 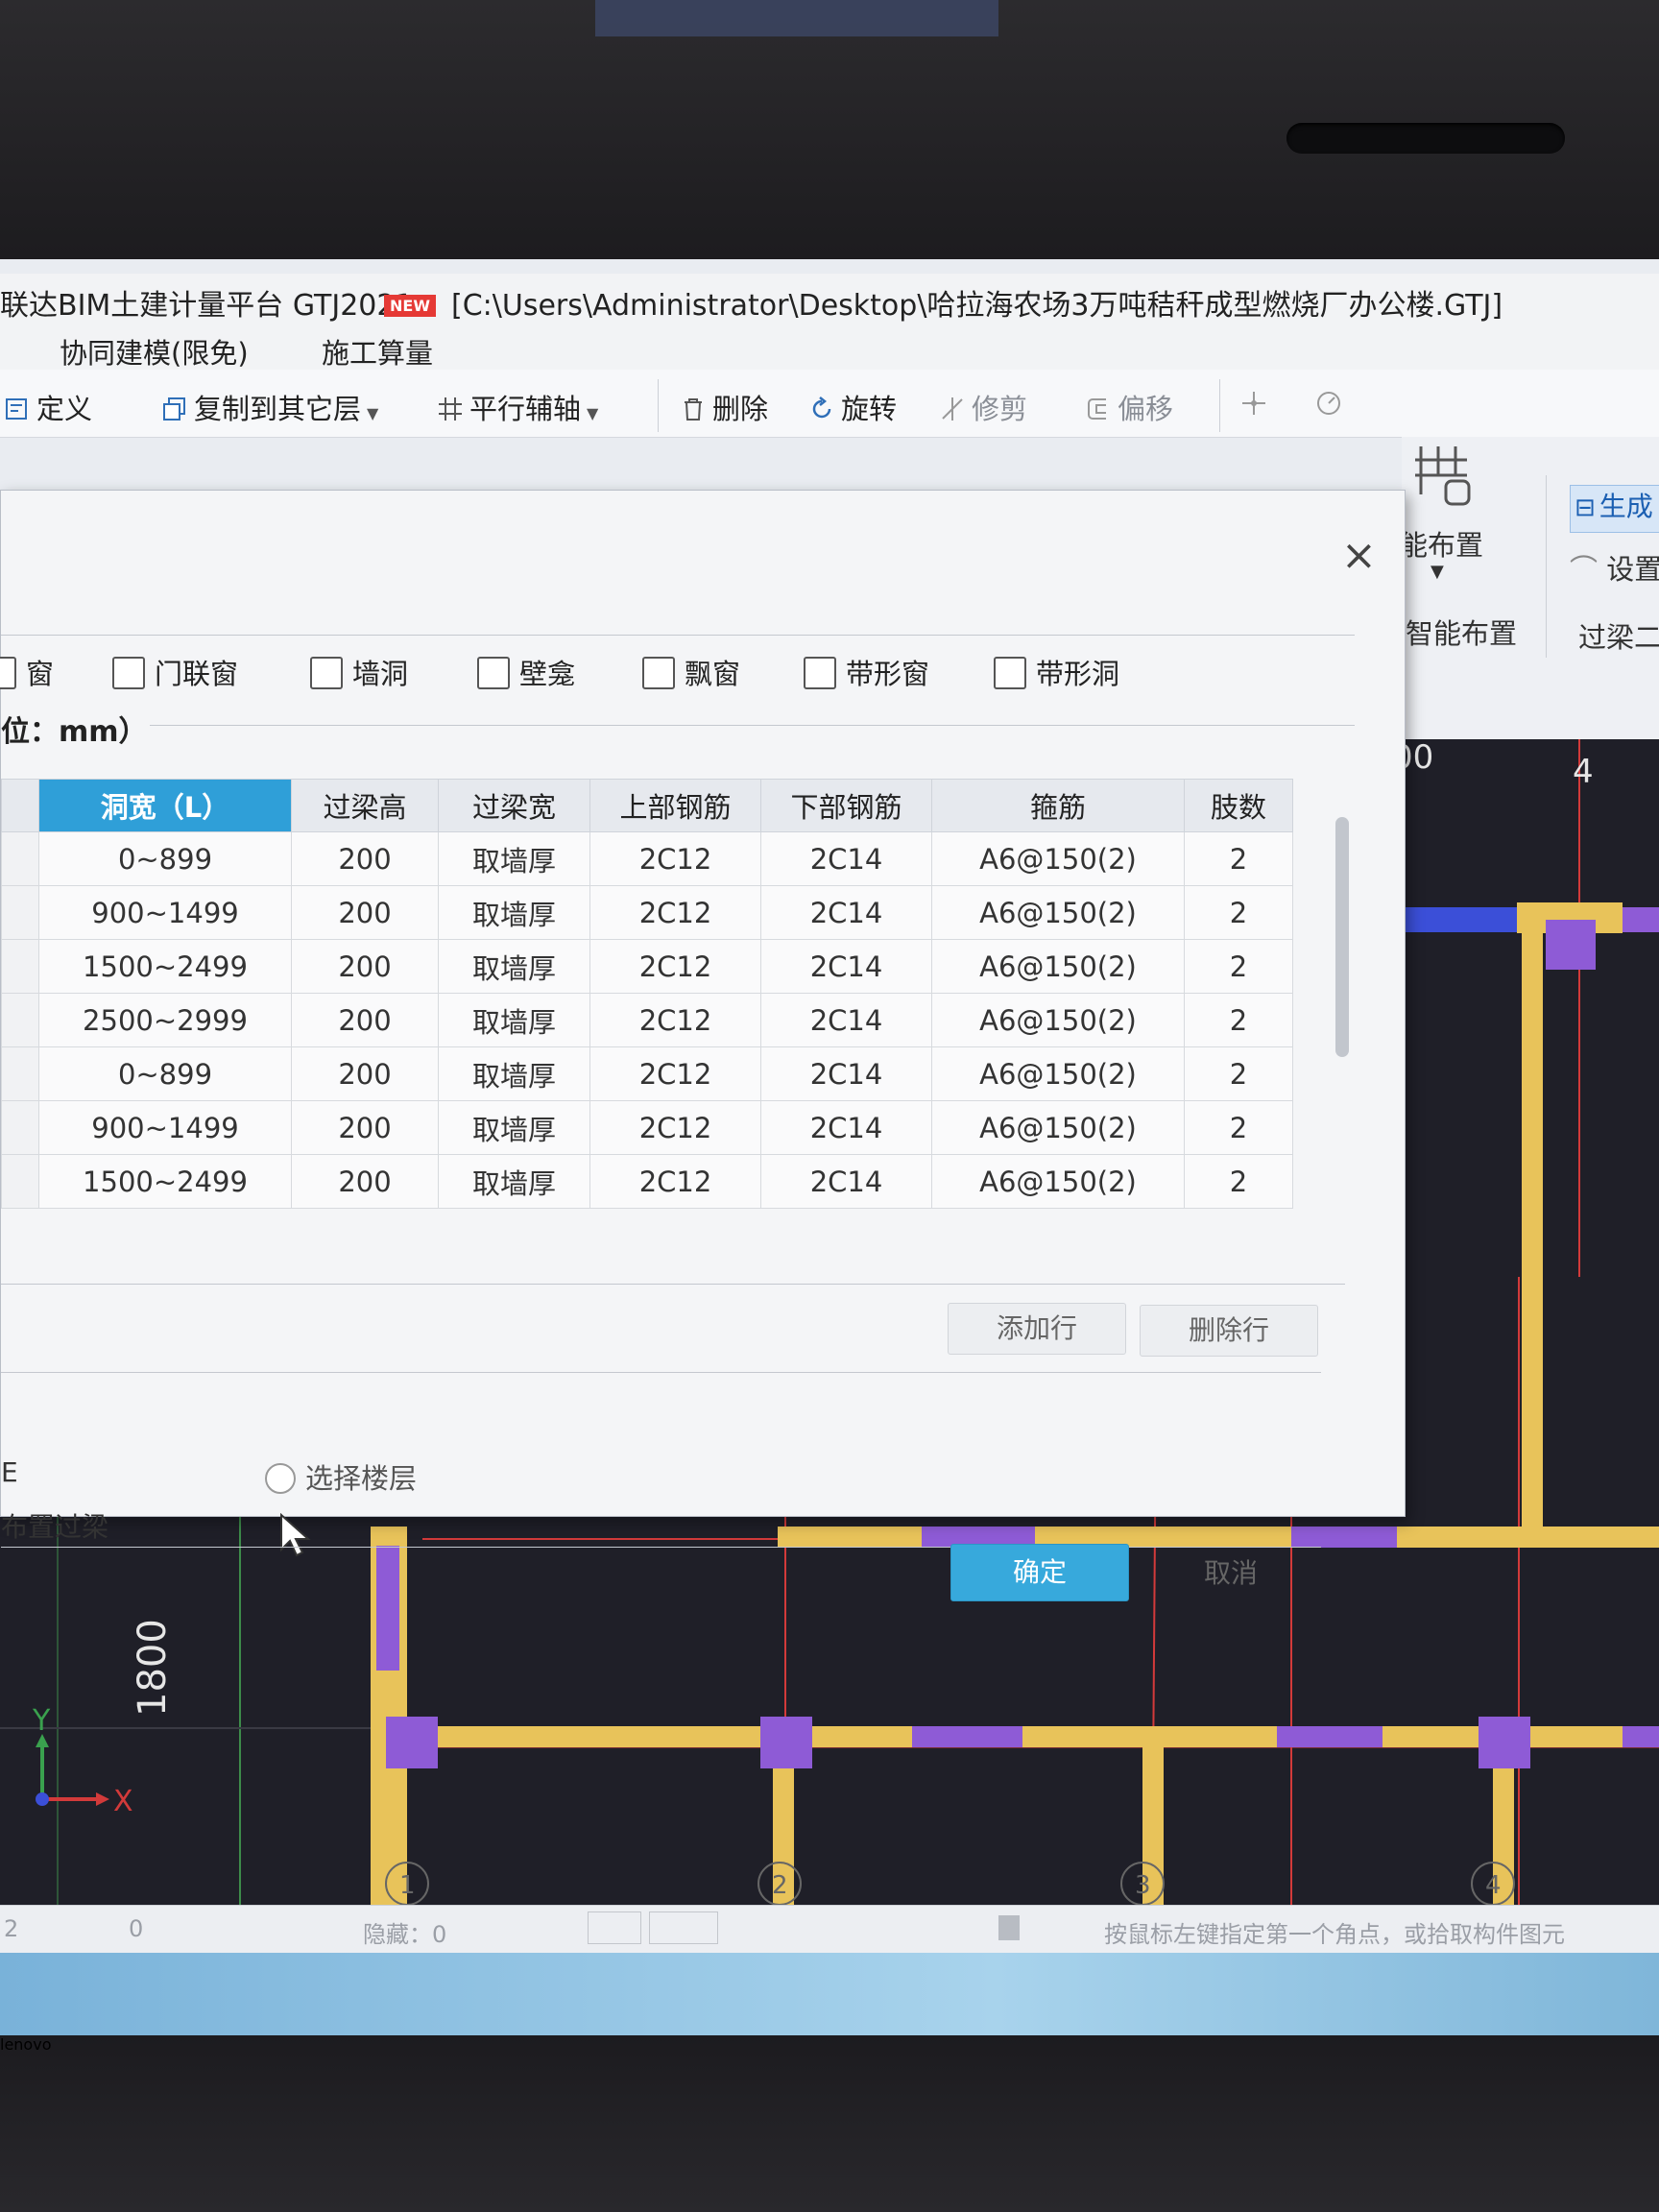 What do you see at coordinates (1056, 672) in the screenshot?
I see `checkbox-strip-hole: 带形洞` at bounding box center [1056, 672].